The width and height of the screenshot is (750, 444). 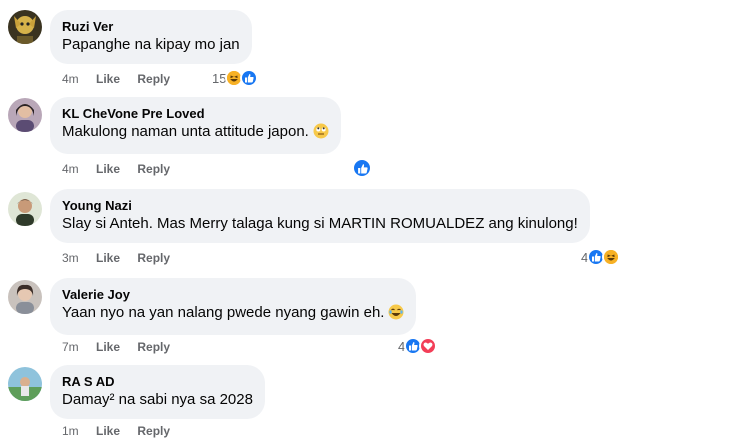 I want to click on comment-text: Damay² na sabi nya sa 2028, so click(x=157, y=399).